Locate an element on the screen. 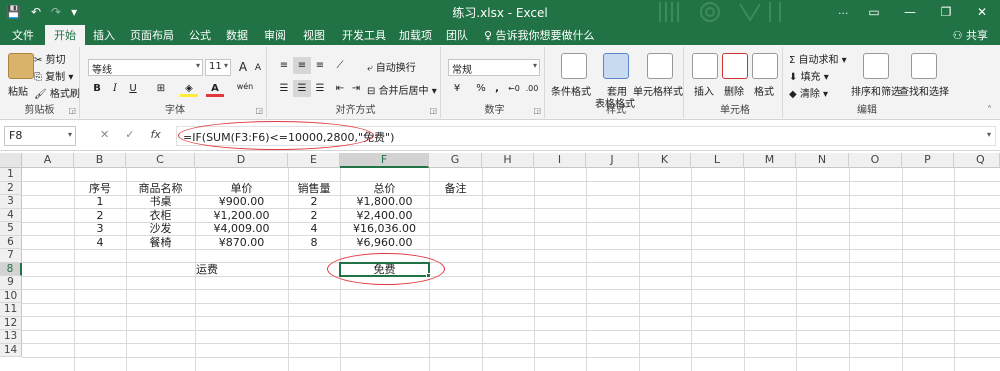 The width and height of the screenshot is (1000, 371). shrink-font-button: A is located at coordinates (258, 68).